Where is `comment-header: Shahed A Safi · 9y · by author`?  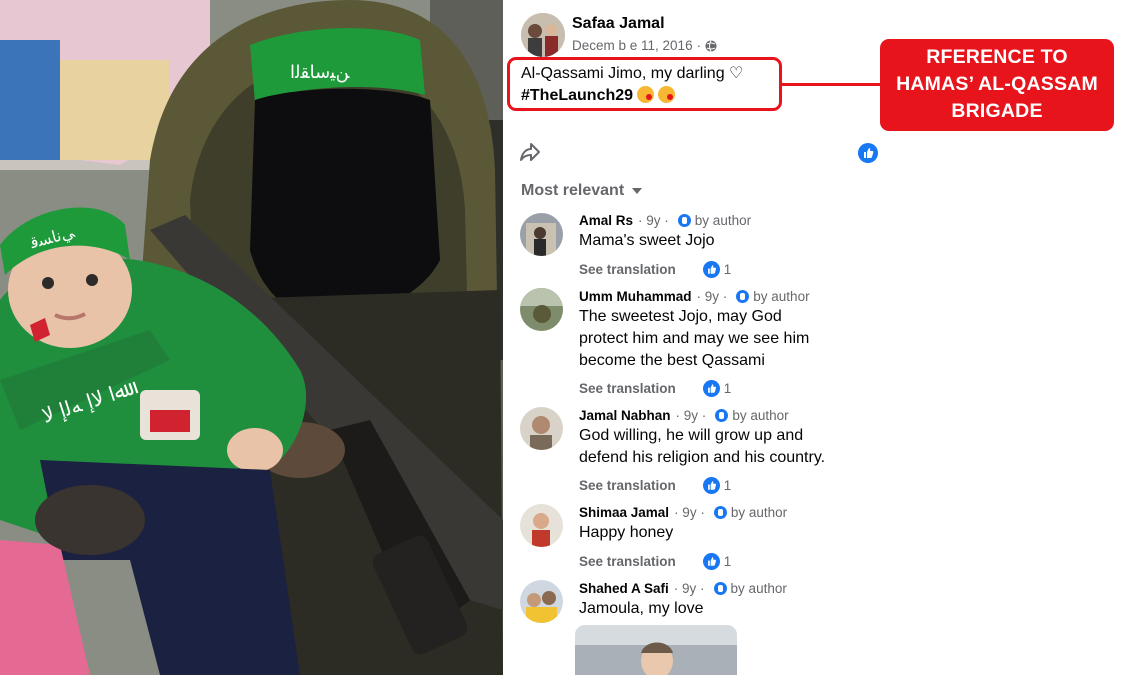
comment-header: Shahed A Safi · 9y · by author is located at coordinates (683, 588).